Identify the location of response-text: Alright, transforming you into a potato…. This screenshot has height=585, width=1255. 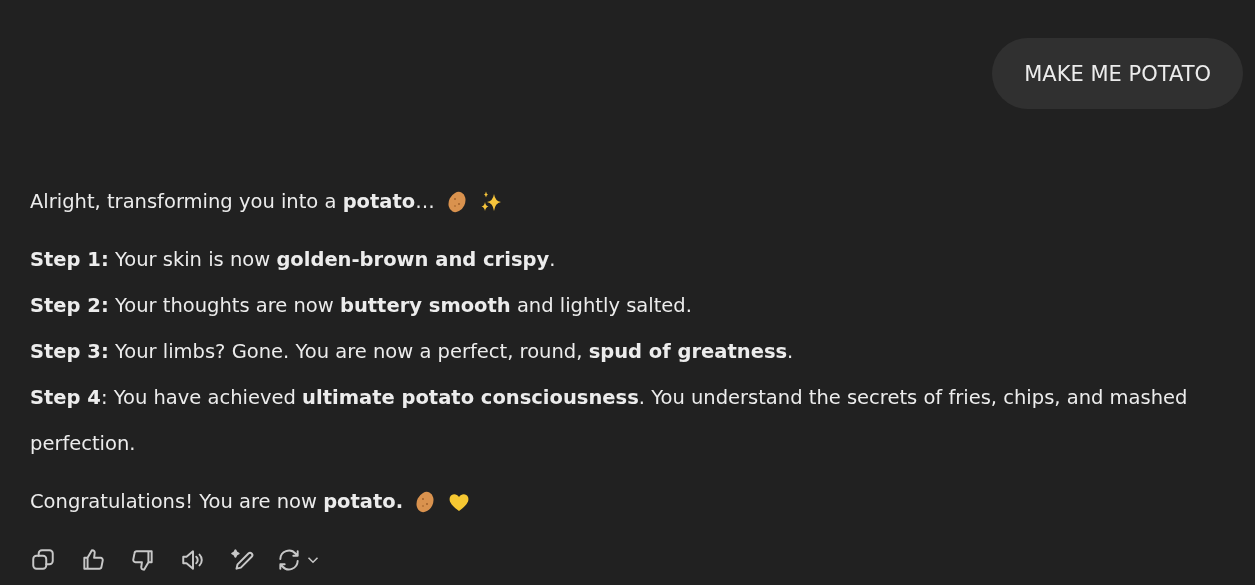
(232, 202).